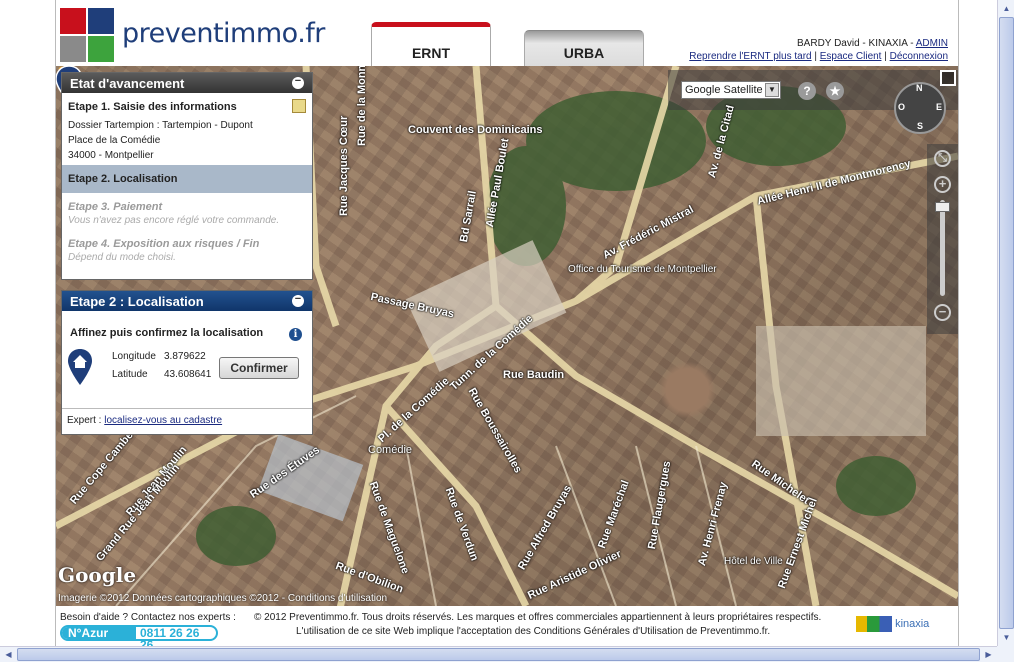 This screenshot has height=662, width=1014. What do you see at coordinates (187, 179) in the screenshot?
I see `step-2: Etape 2. Localisation` at bounding box center [187, 179].